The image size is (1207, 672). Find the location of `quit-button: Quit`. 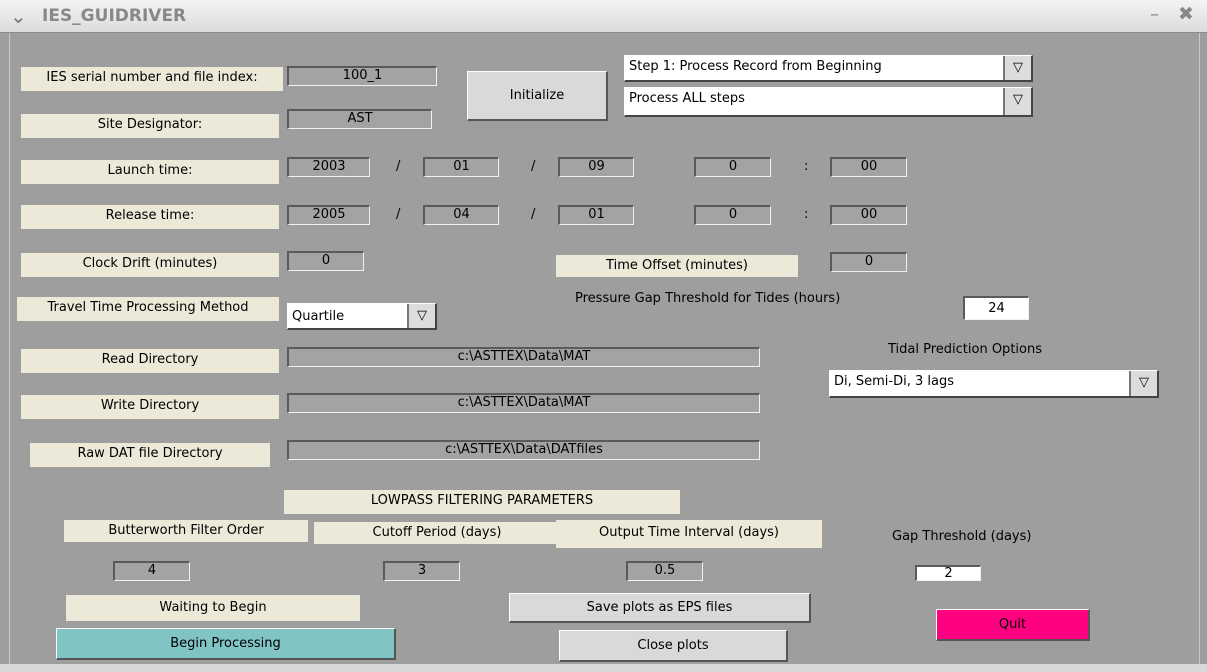

quit-button: Quit is located at coordinates (1013, 625).